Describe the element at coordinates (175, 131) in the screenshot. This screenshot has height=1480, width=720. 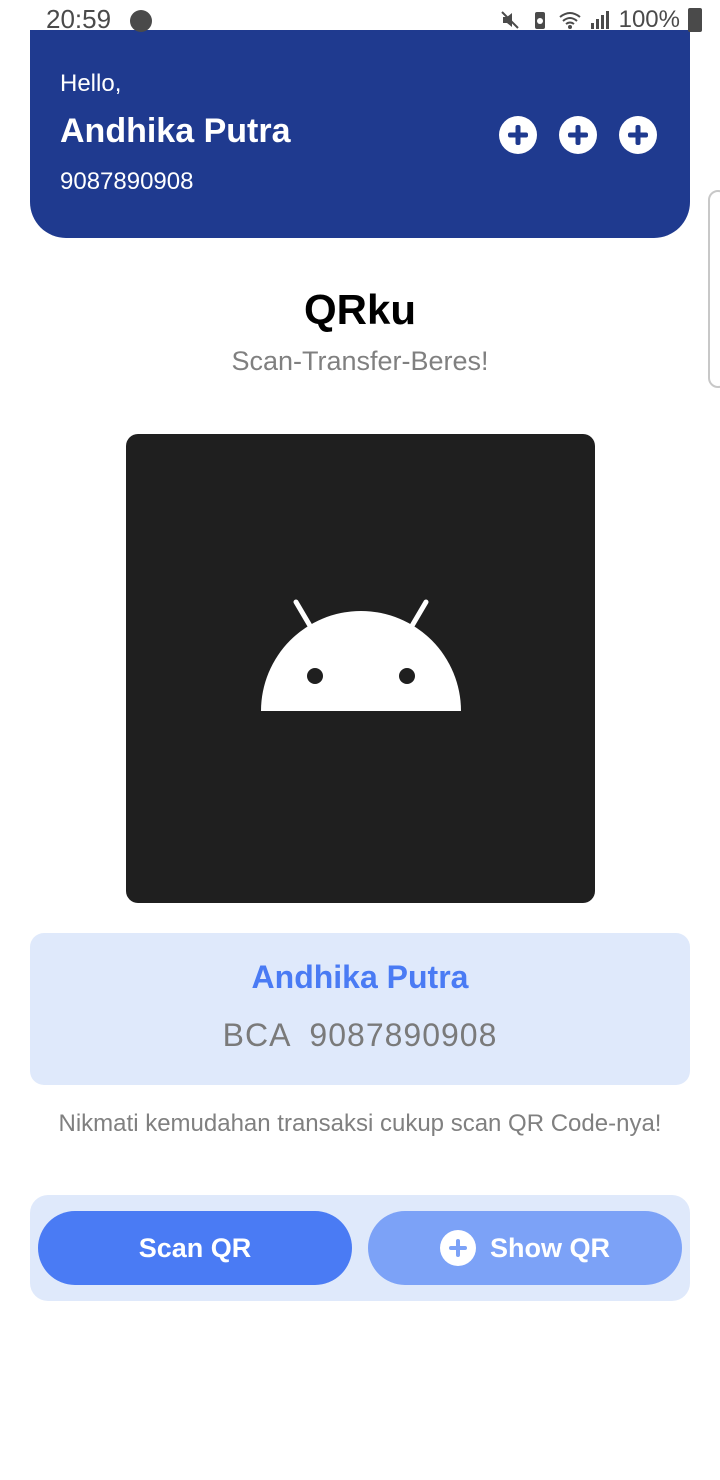
I see `user-name: Andhika Putra` at that location.